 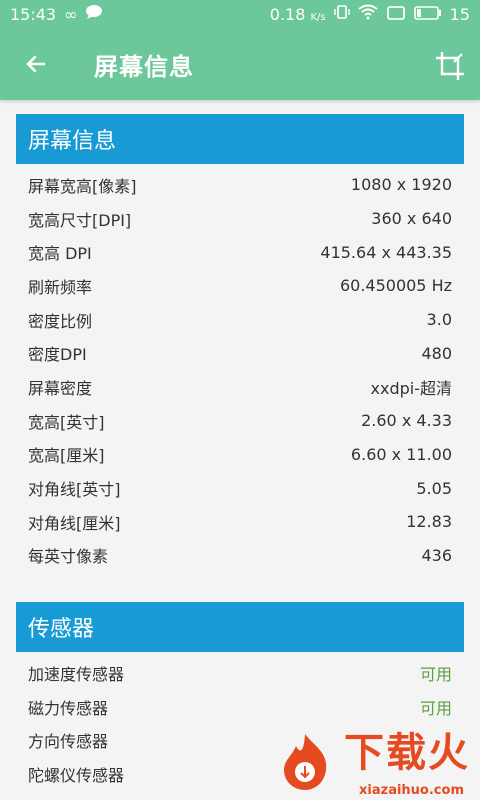 What do you see at coordinates (240, 320) in the screenshot?
I see `list-item: 密度比例 3.0` at bounding box center [240, 320].